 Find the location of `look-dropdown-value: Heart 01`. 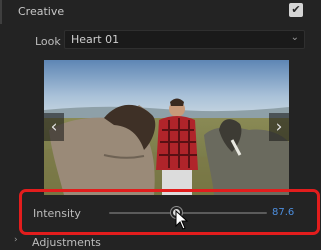

look-dropdown-value: Heart 01 is located at coordinates (95, 39).